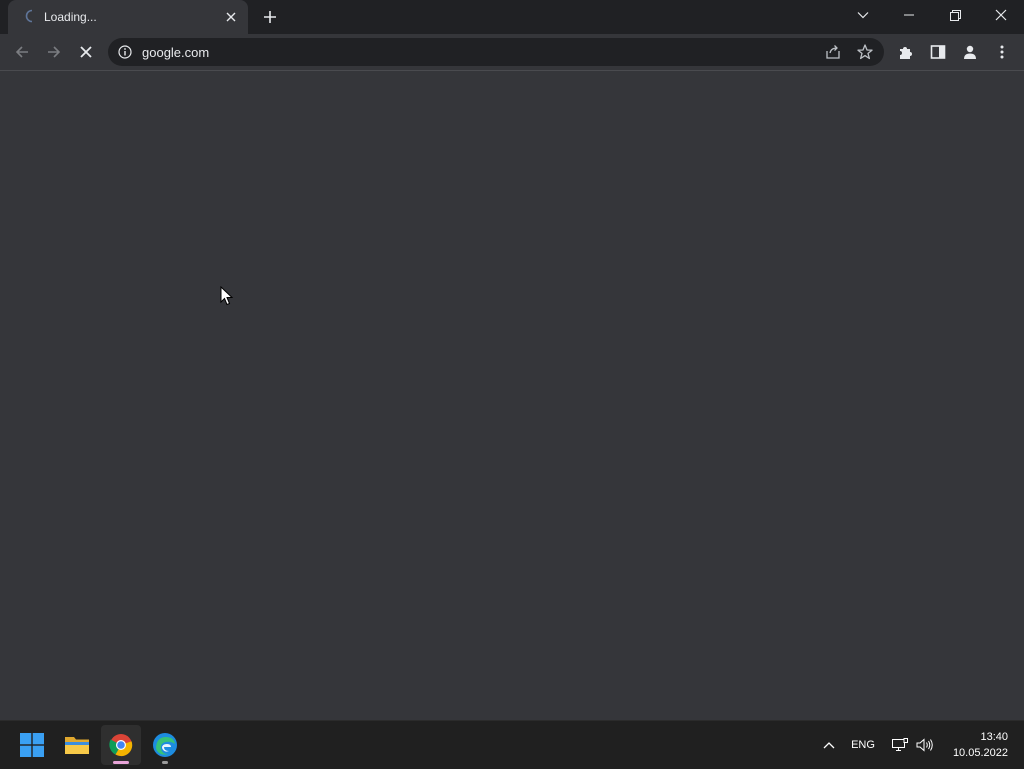  I want to click on network-icon, so click(900, 744).